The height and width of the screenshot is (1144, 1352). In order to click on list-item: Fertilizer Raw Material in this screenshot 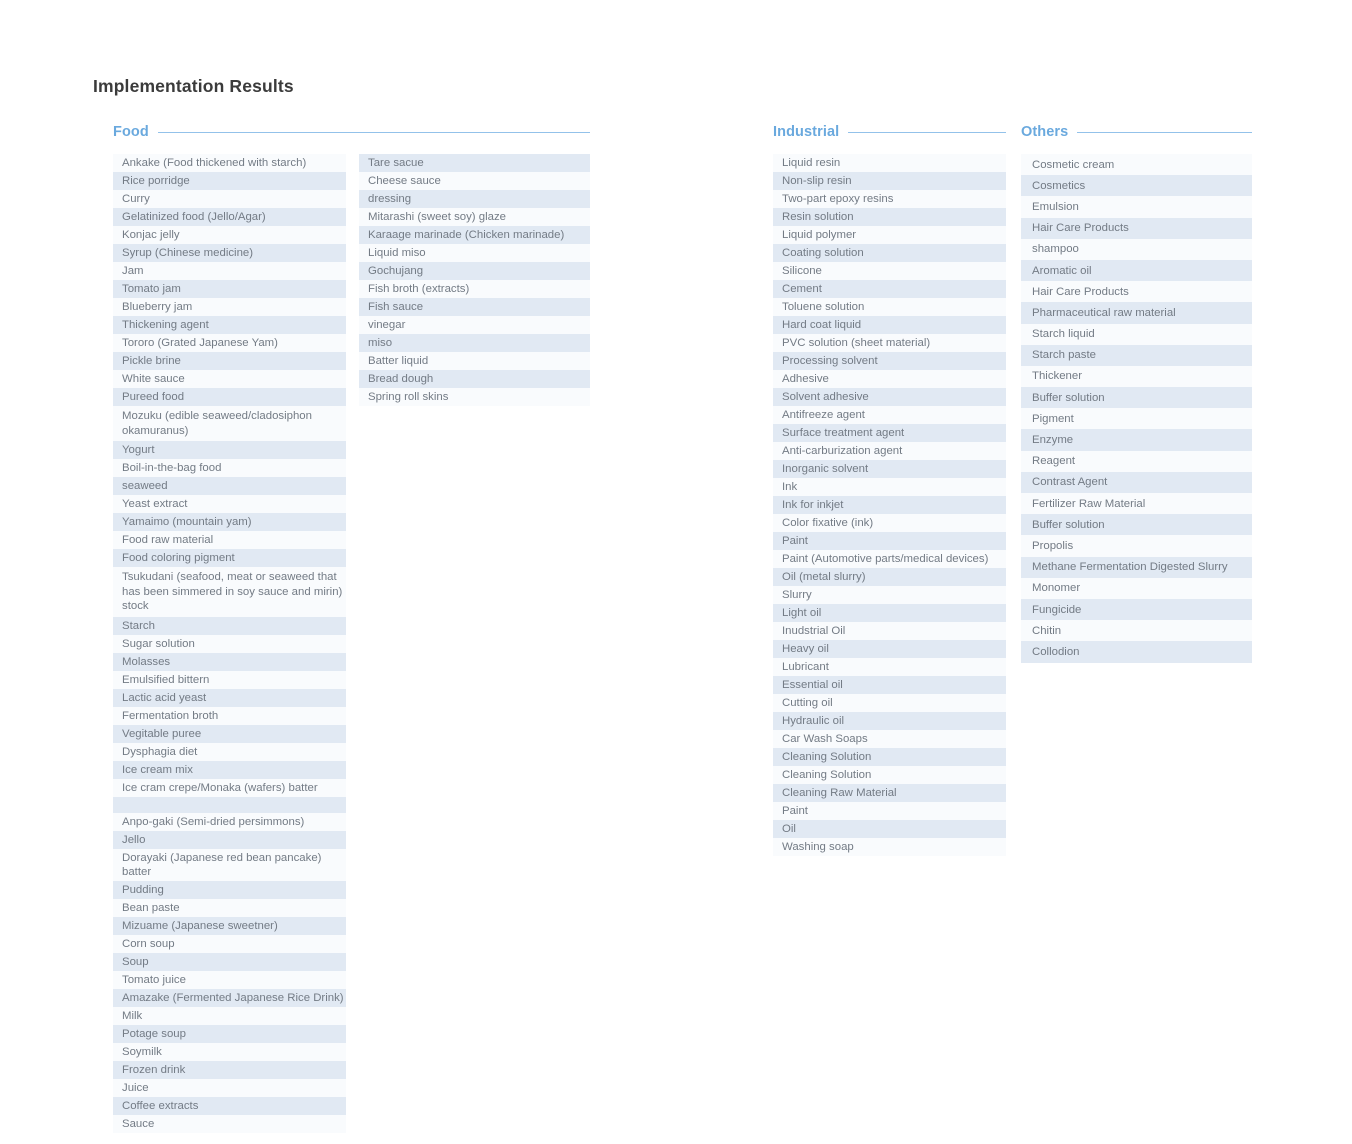, I will do `click(1136, 504)`.